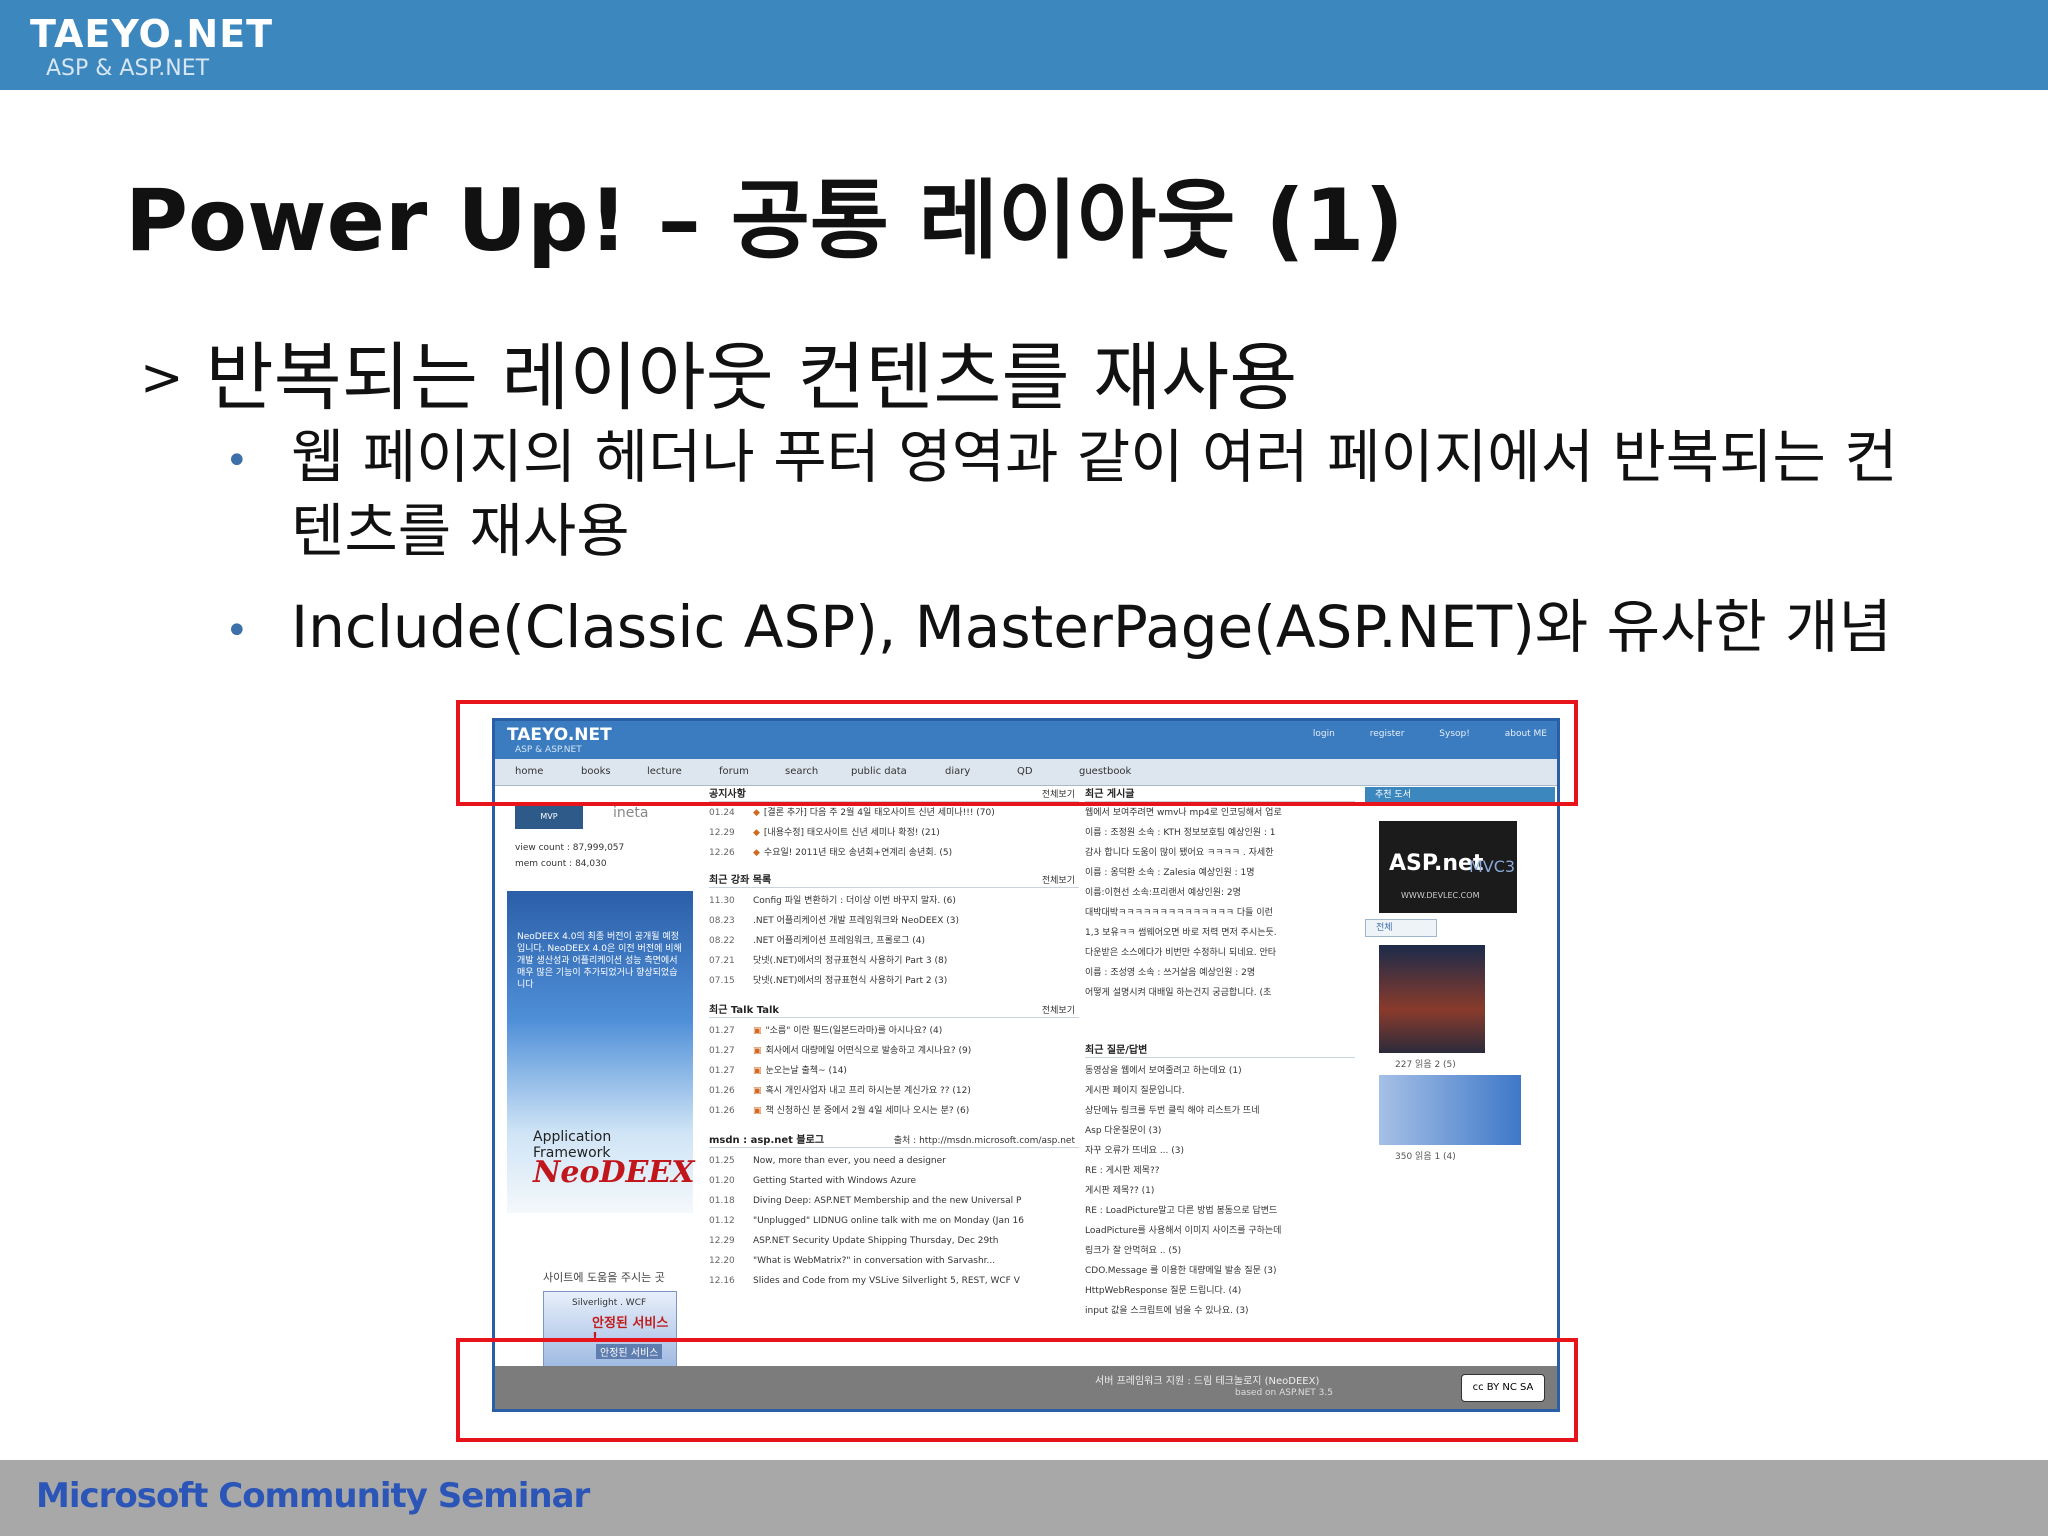  I want to click on row-text: "소름" 이란 필드(일본드라마)를 아시나요? (4), so click(854, 1031).